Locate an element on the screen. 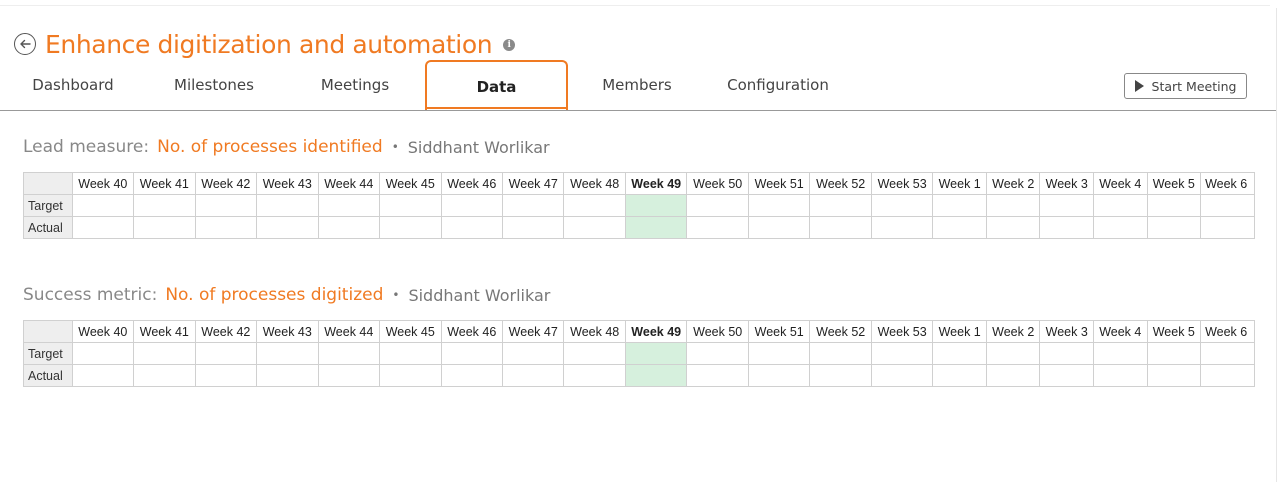  tab-data: Data is located at coordinates (496, 85).